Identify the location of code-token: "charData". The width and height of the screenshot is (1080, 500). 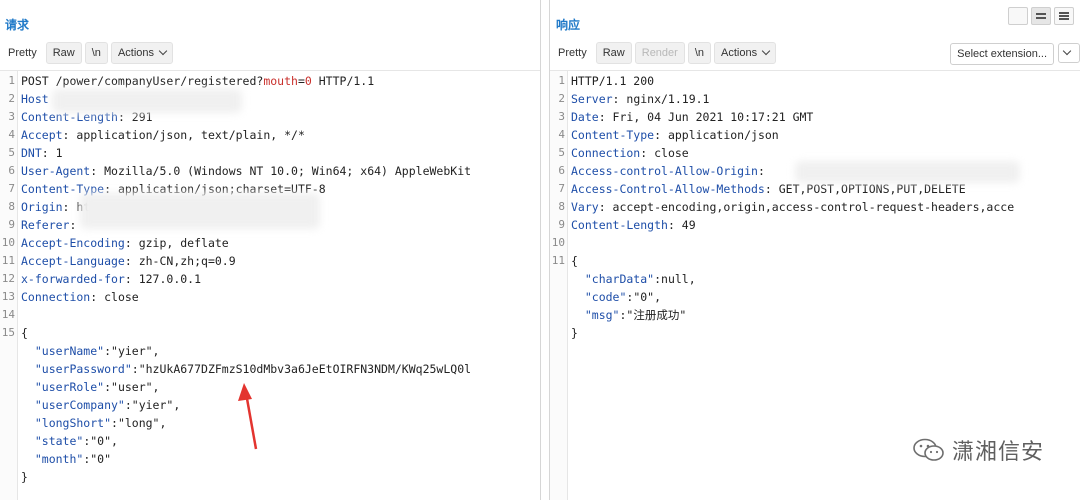
(613, 279).